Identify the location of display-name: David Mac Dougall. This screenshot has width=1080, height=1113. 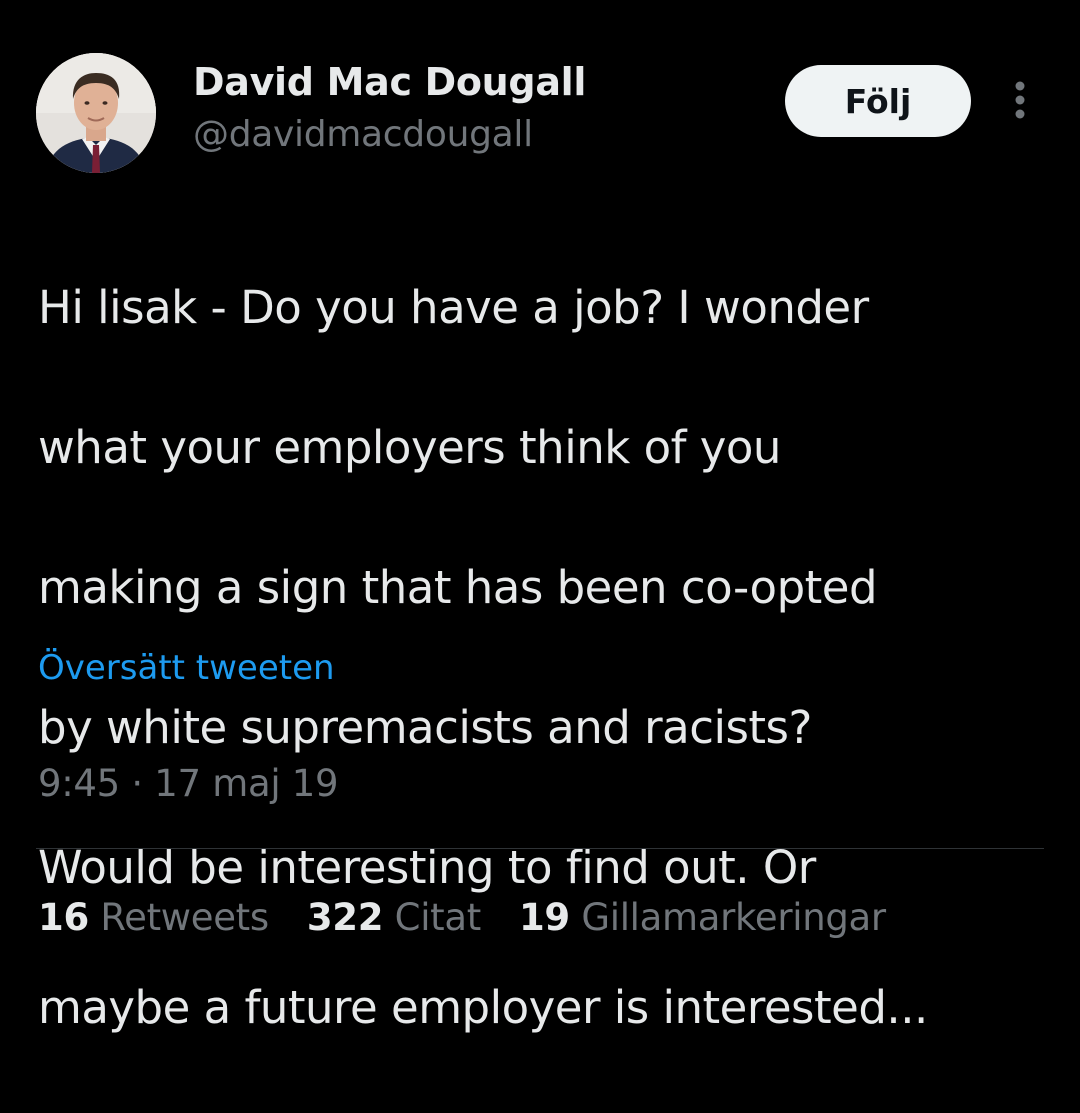
(389, 82).